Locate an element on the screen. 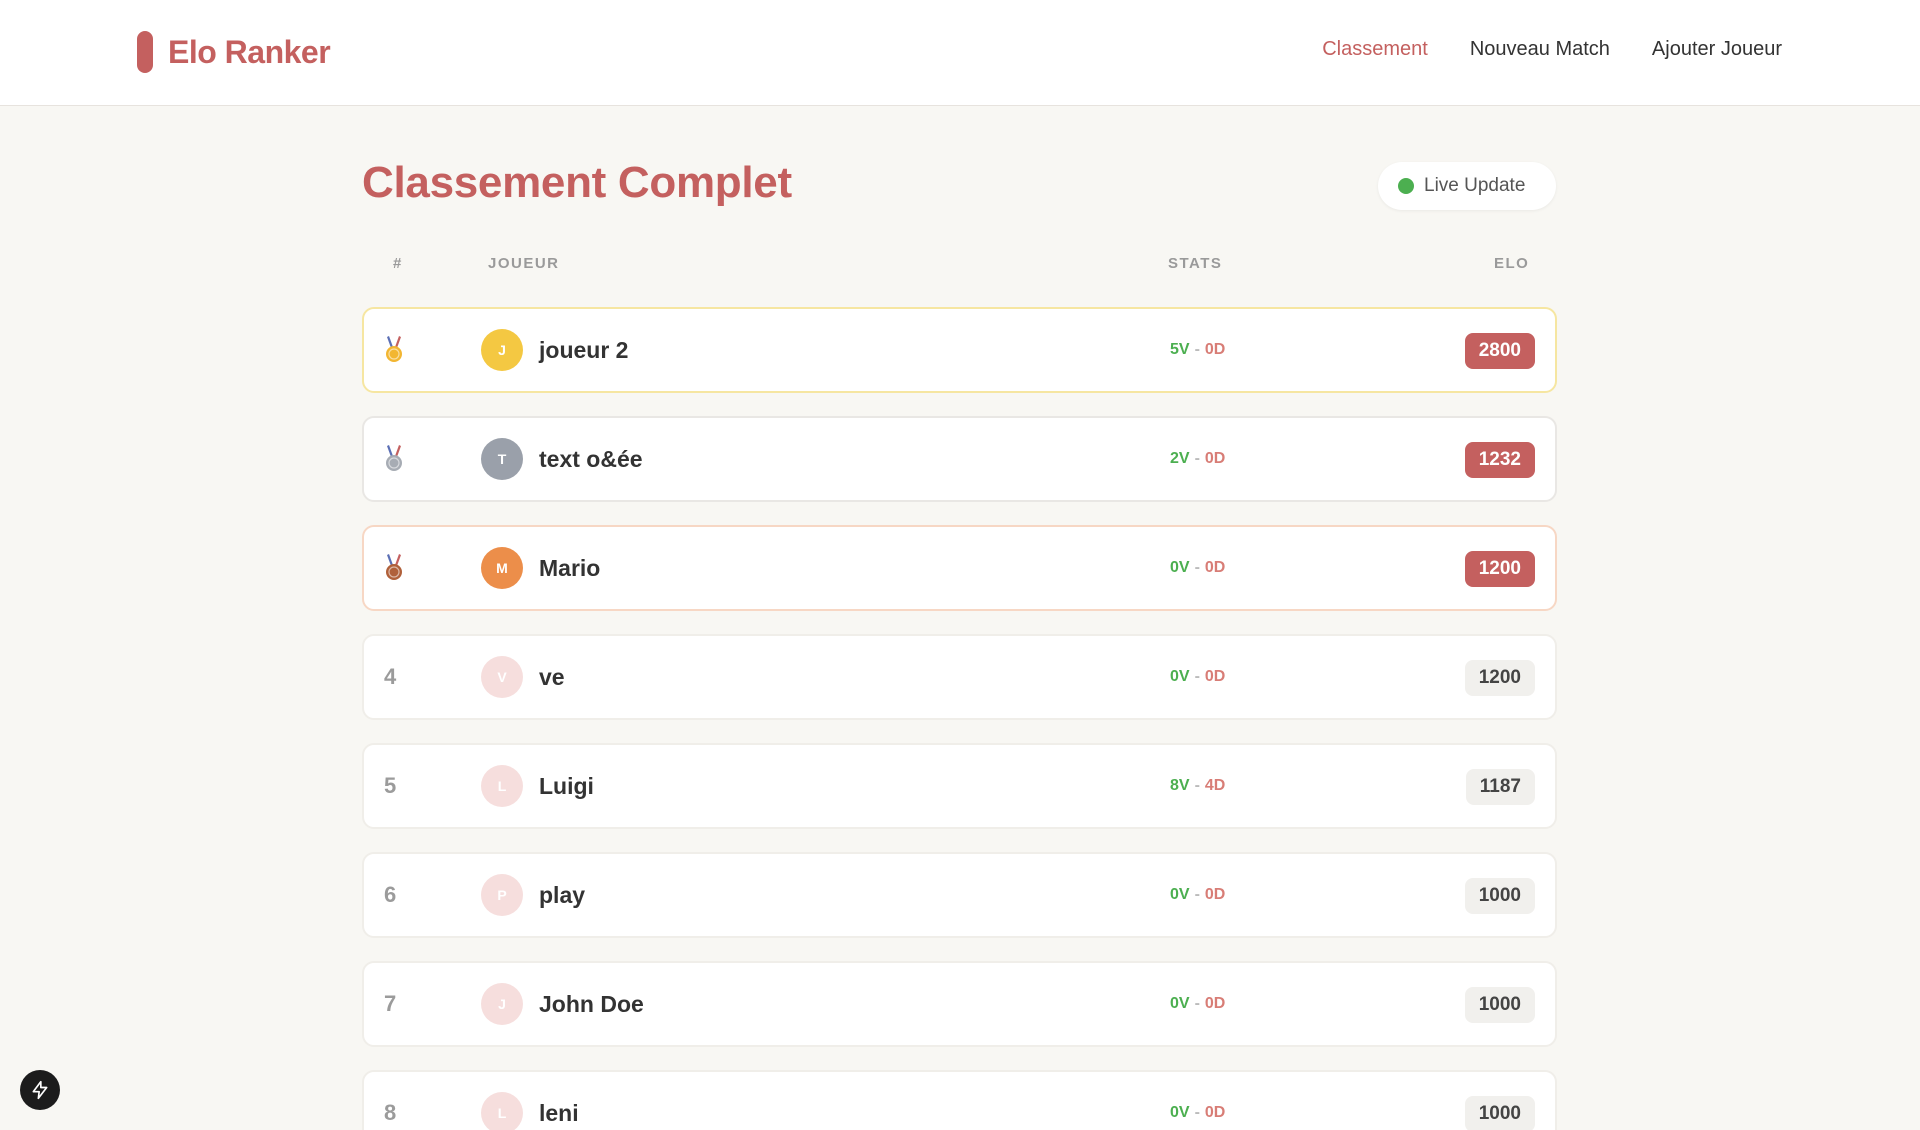  table-row: 6 Pplay 0V -0D 1000 is located at coordinates (959, 895).